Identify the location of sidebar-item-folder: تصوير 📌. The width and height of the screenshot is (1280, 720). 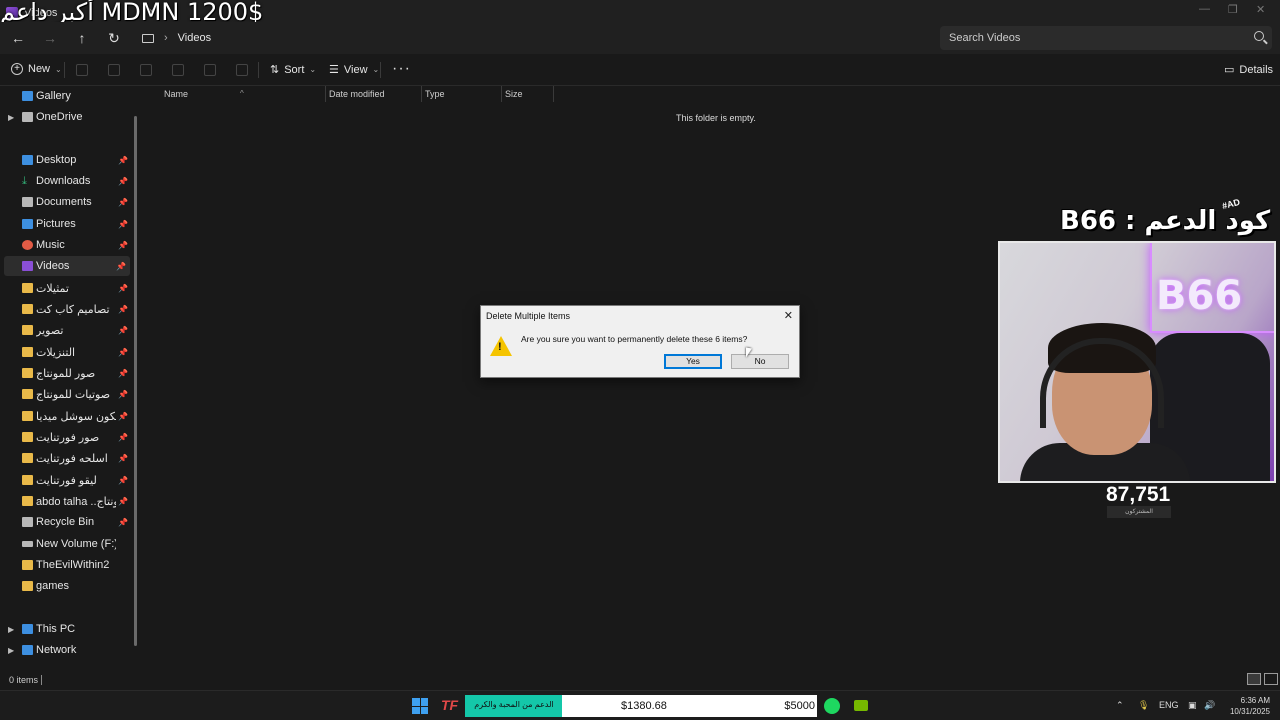
(66, 330).